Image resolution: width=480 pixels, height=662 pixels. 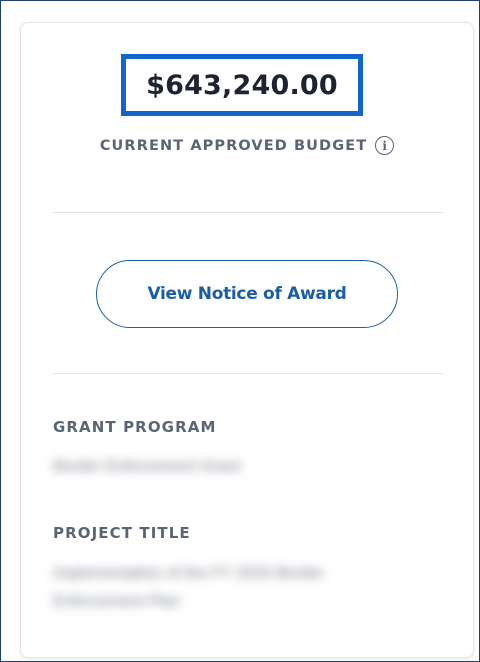 What do you see at coordinates (247, 294) in the screenshot?
I see `view-notice-of-award-button: View Notice of Award` at bounding box center [247, 294].